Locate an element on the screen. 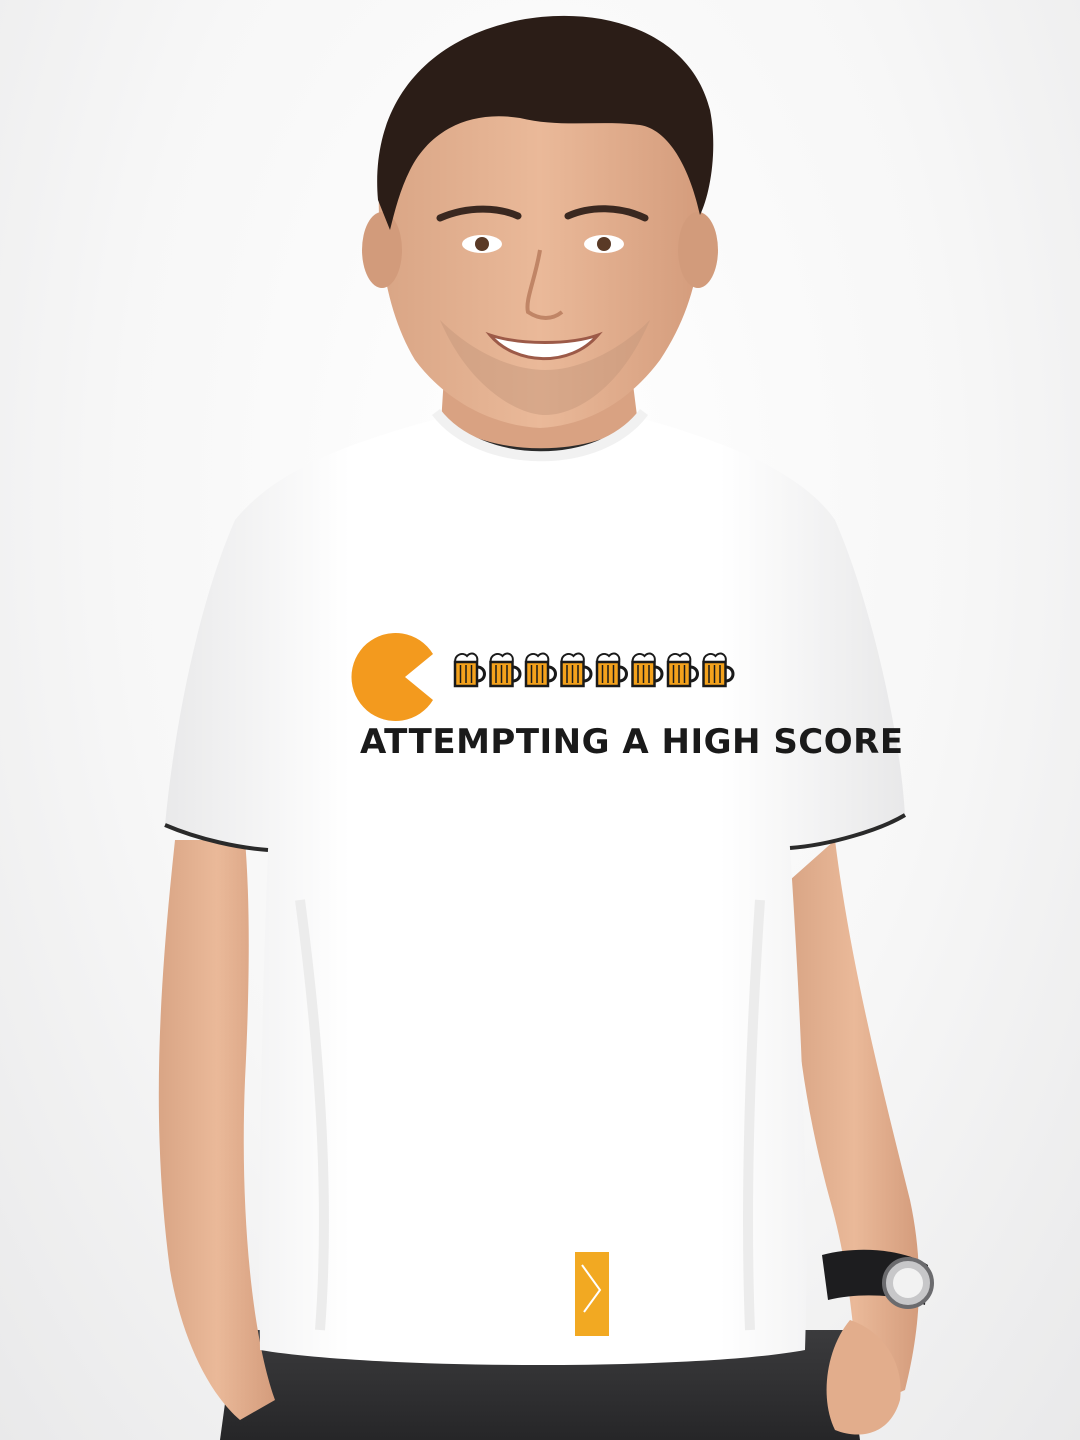  left-arm is located at coordinates (216, 1130).